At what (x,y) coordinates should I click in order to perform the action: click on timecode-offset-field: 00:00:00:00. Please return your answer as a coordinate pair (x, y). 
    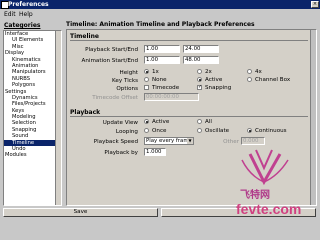
    Looking at the image, I should click on (171, 97).